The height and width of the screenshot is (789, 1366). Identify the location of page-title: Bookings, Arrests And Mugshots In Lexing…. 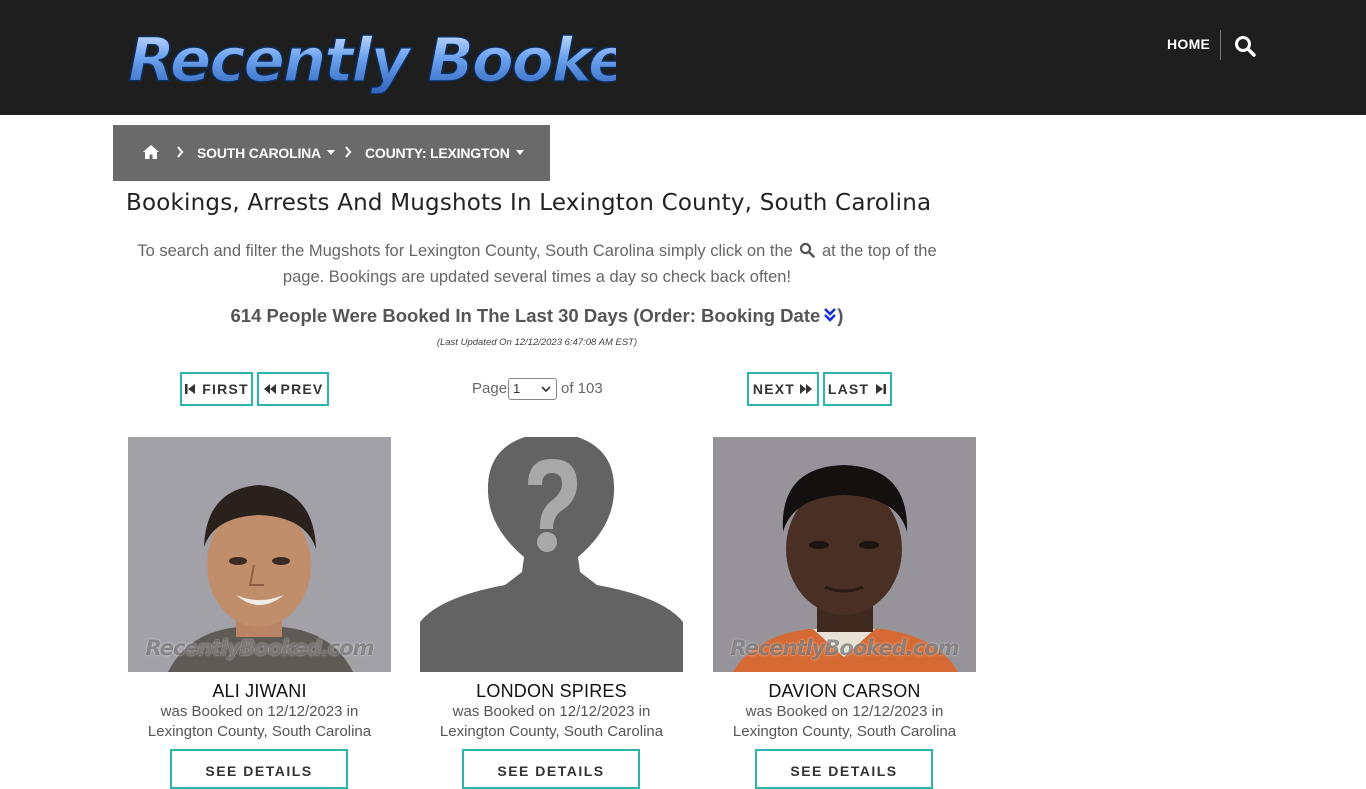
(529, 203).